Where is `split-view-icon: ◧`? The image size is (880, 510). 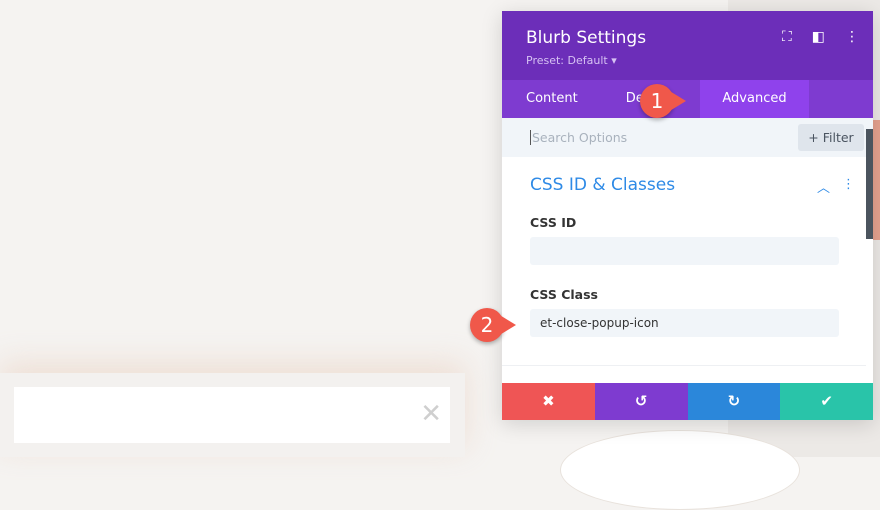
split-view-icon: ◧ is located at coordinates (818, 37).